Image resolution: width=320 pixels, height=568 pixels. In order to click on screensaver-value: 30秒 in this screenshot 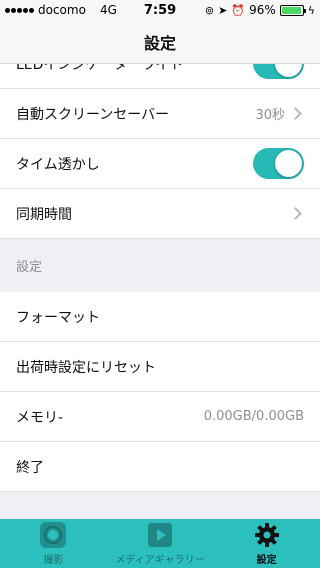, I will do `click(270, 115)`.